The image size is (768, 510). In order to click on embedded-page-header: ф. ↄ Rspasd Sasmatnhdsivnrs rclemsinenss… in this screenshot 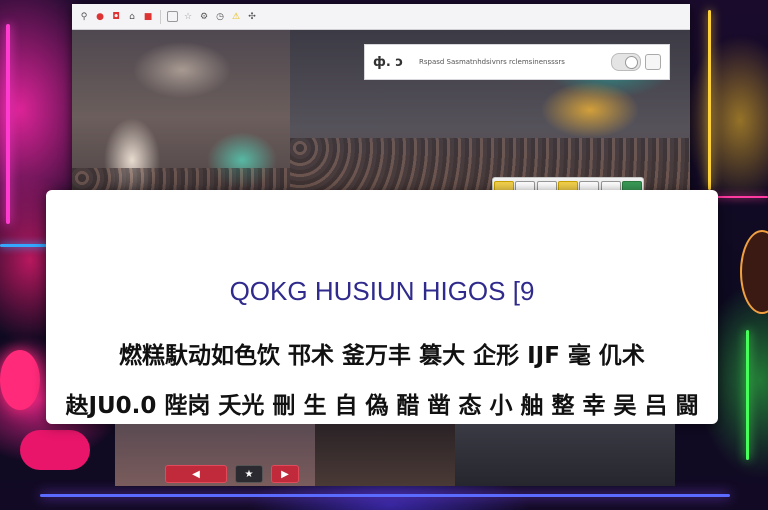, I will do `click(517, 62)`.